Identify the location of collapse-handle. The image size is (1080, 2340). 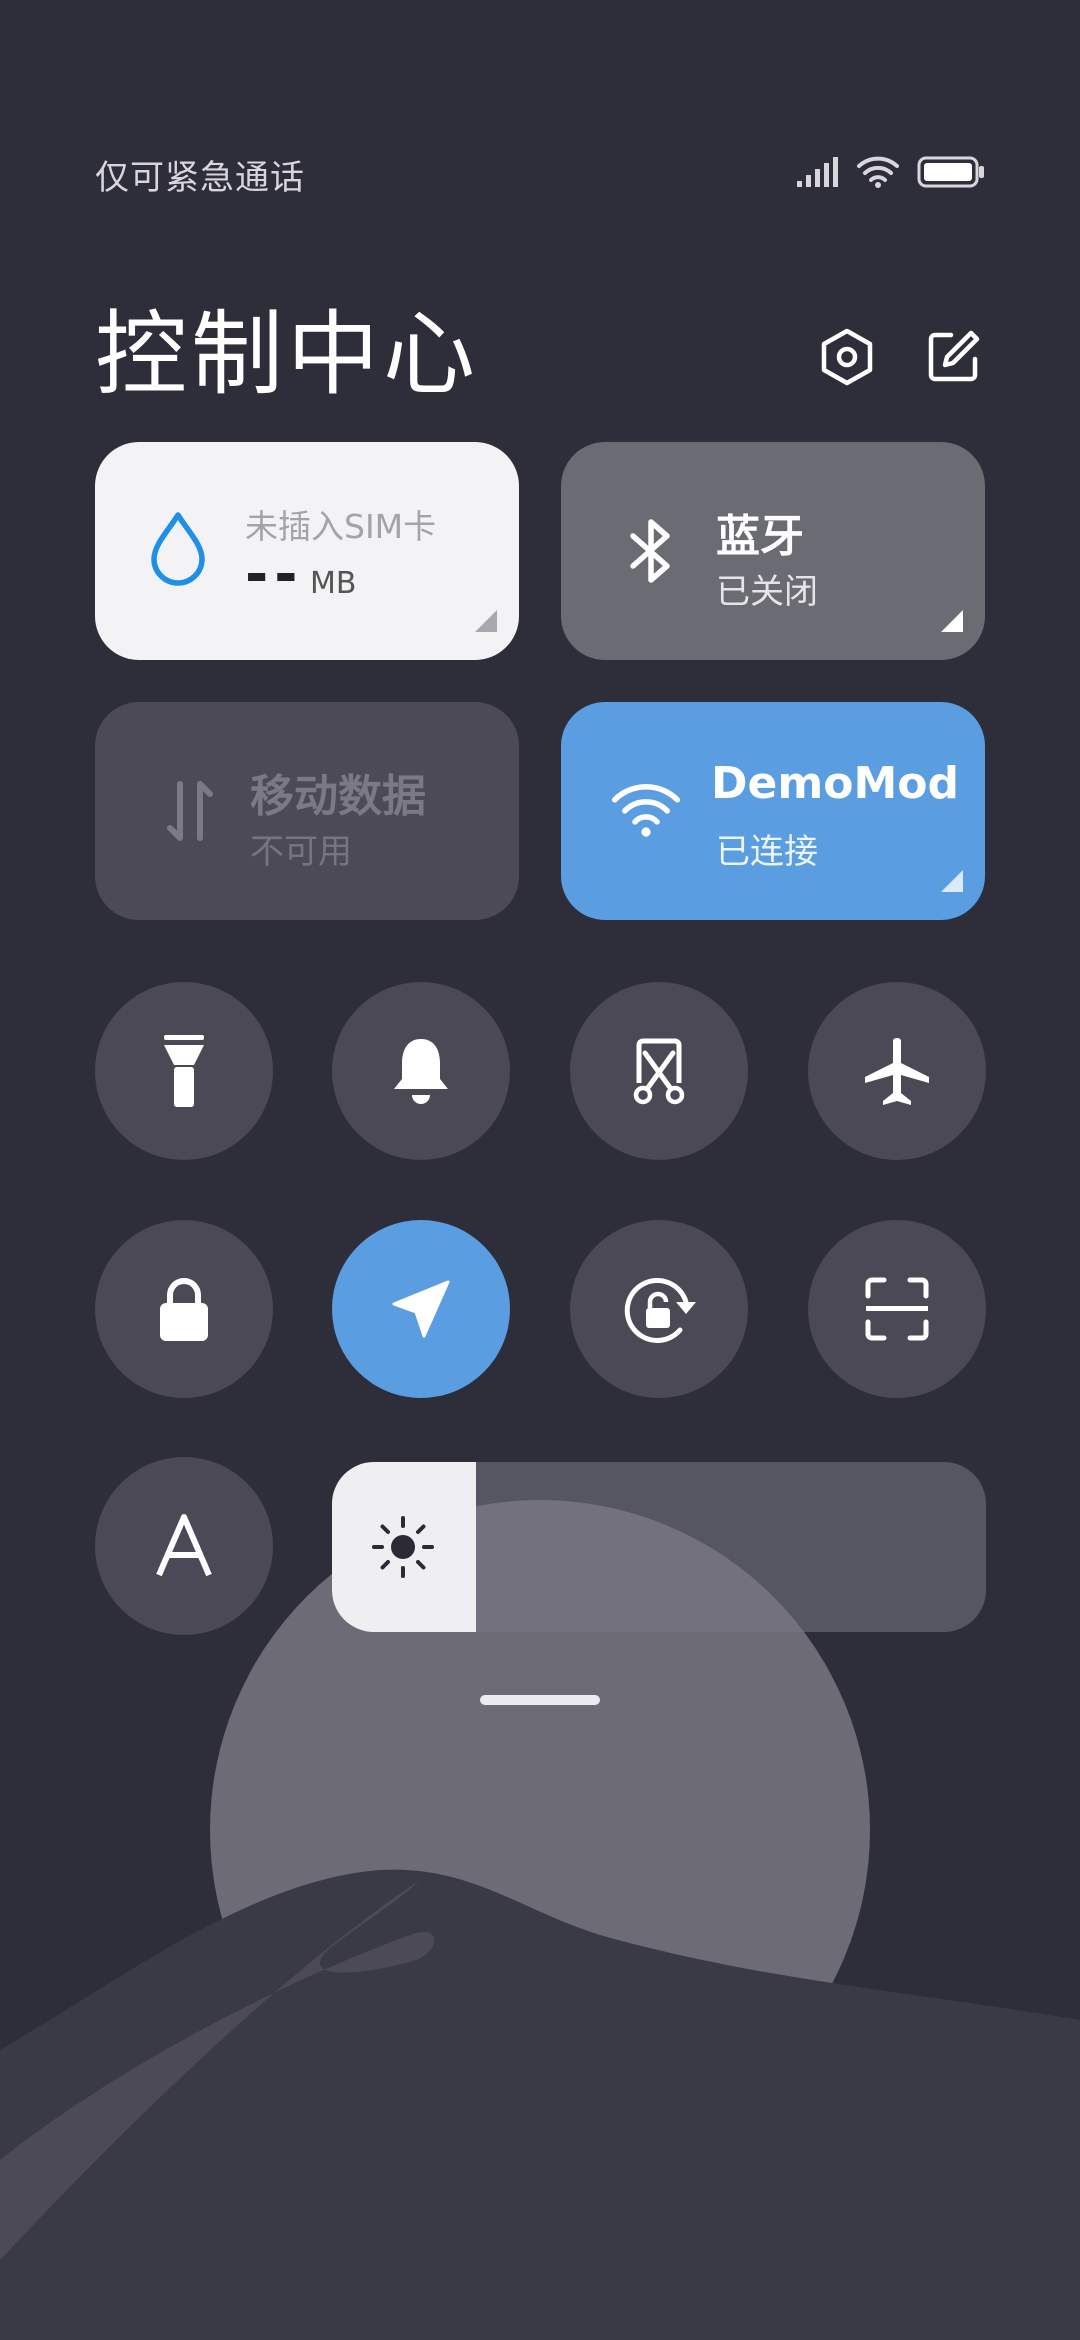
(540, 1700).